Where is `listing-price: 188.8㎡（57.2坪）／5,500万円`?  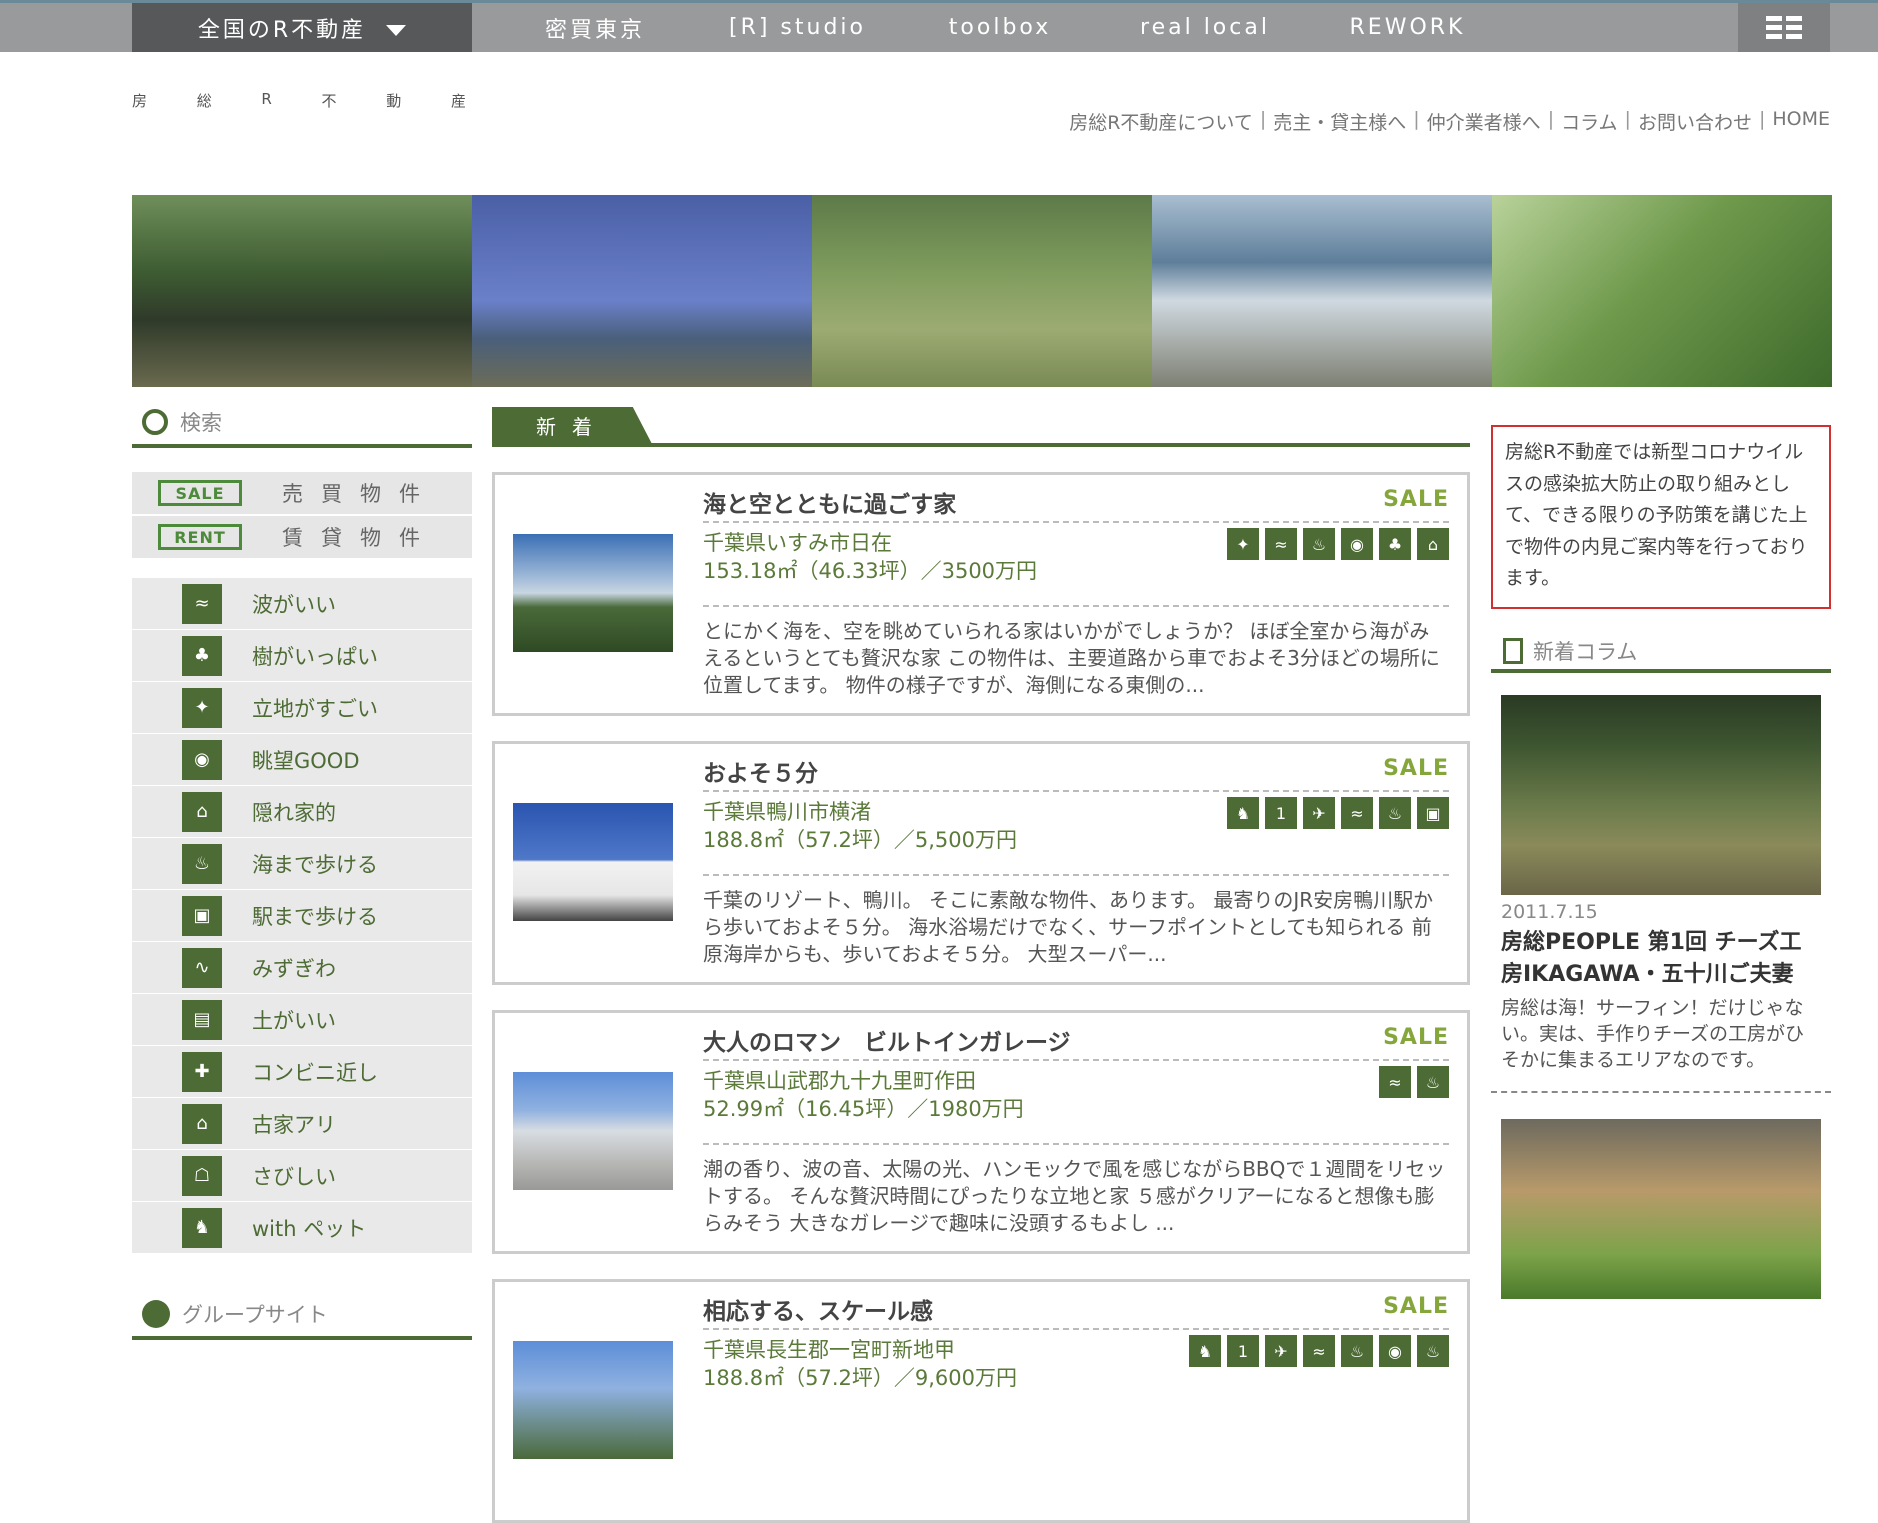
listing-price: 188.8㎡（57.2坪）／5,500万円 is located at coordinates (860, 840).